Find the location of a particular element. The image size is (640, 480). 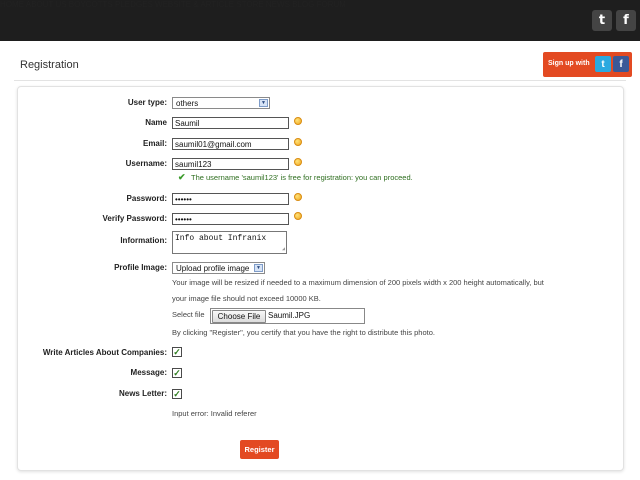

verify-password-label: Verify Password: is located at coordinates (134, 218).